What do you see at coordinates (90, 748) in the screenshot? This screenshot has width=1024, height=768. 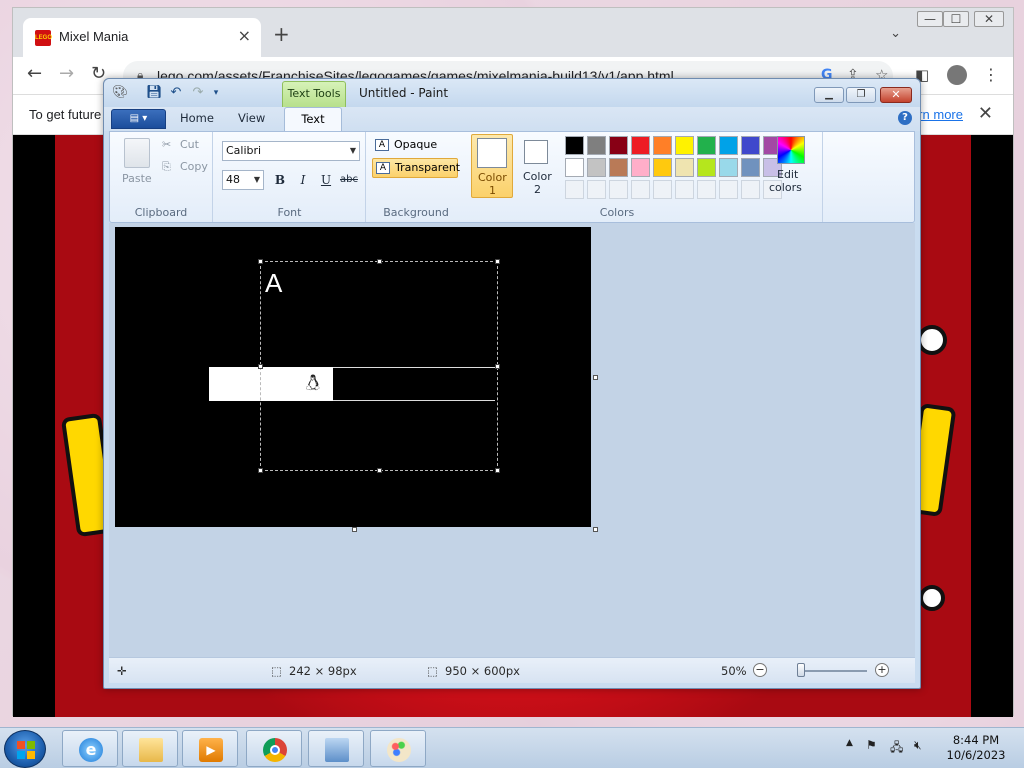 I see `internet-explorer-taskbar-button: e` at bounding box center [90, 748].